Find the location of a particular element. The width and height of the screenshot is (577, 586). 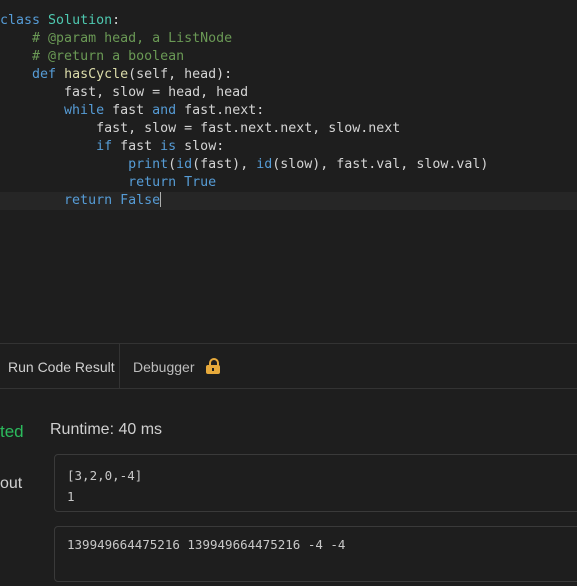

tab-debugger-label: Debugger is located at coordinates (164, 367).